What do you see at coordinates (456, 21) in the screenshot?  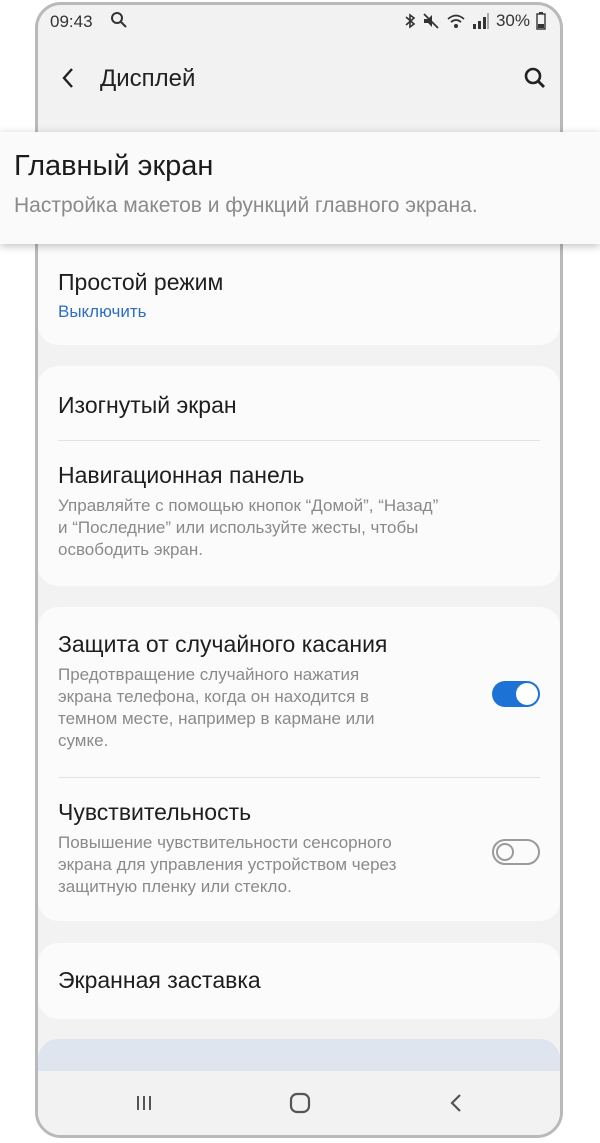 I see `wifi-icon` at bounding box center [456, 21].